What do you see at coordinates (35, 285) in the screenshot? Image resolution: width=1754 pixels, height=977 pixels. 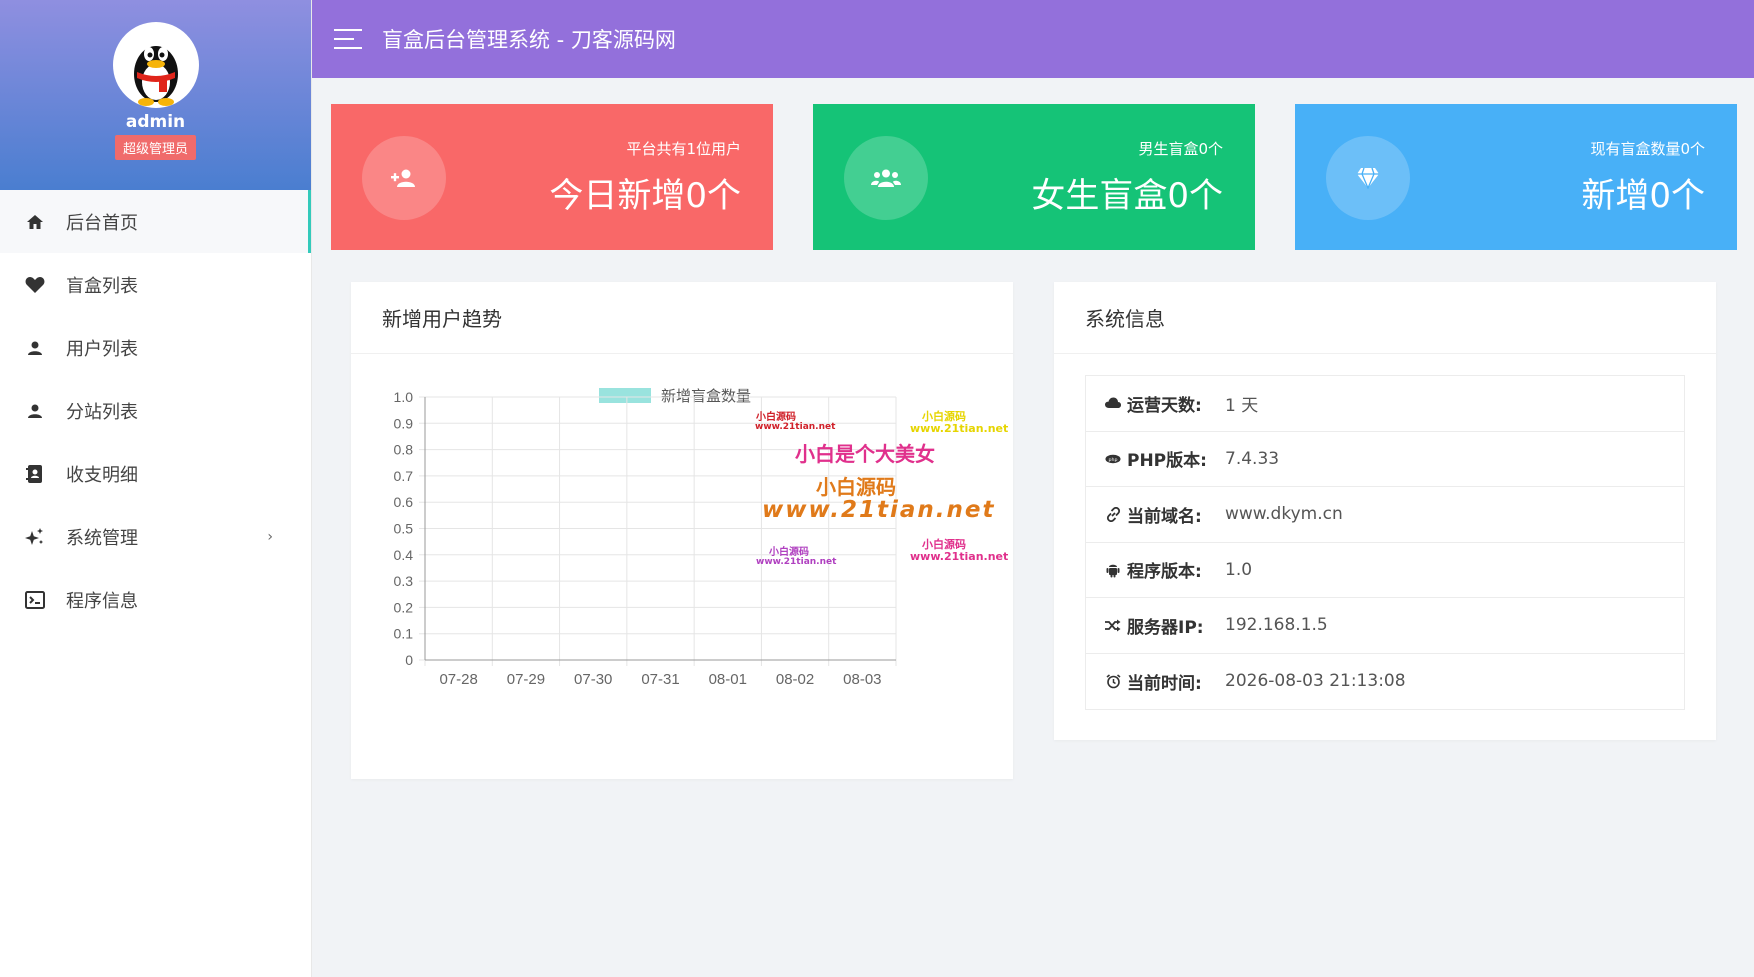 I see `heart-icon` at bounding box center [35, 285].